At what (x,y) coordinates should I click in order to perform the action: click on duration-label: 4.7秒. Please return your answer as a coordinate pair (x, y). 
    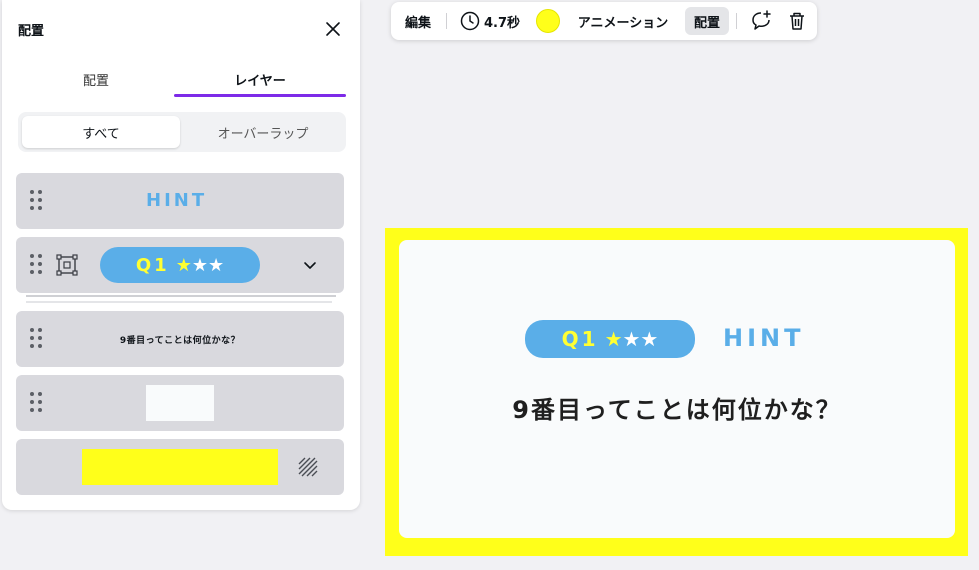
    Looking at the image, I should click on (502, 23).